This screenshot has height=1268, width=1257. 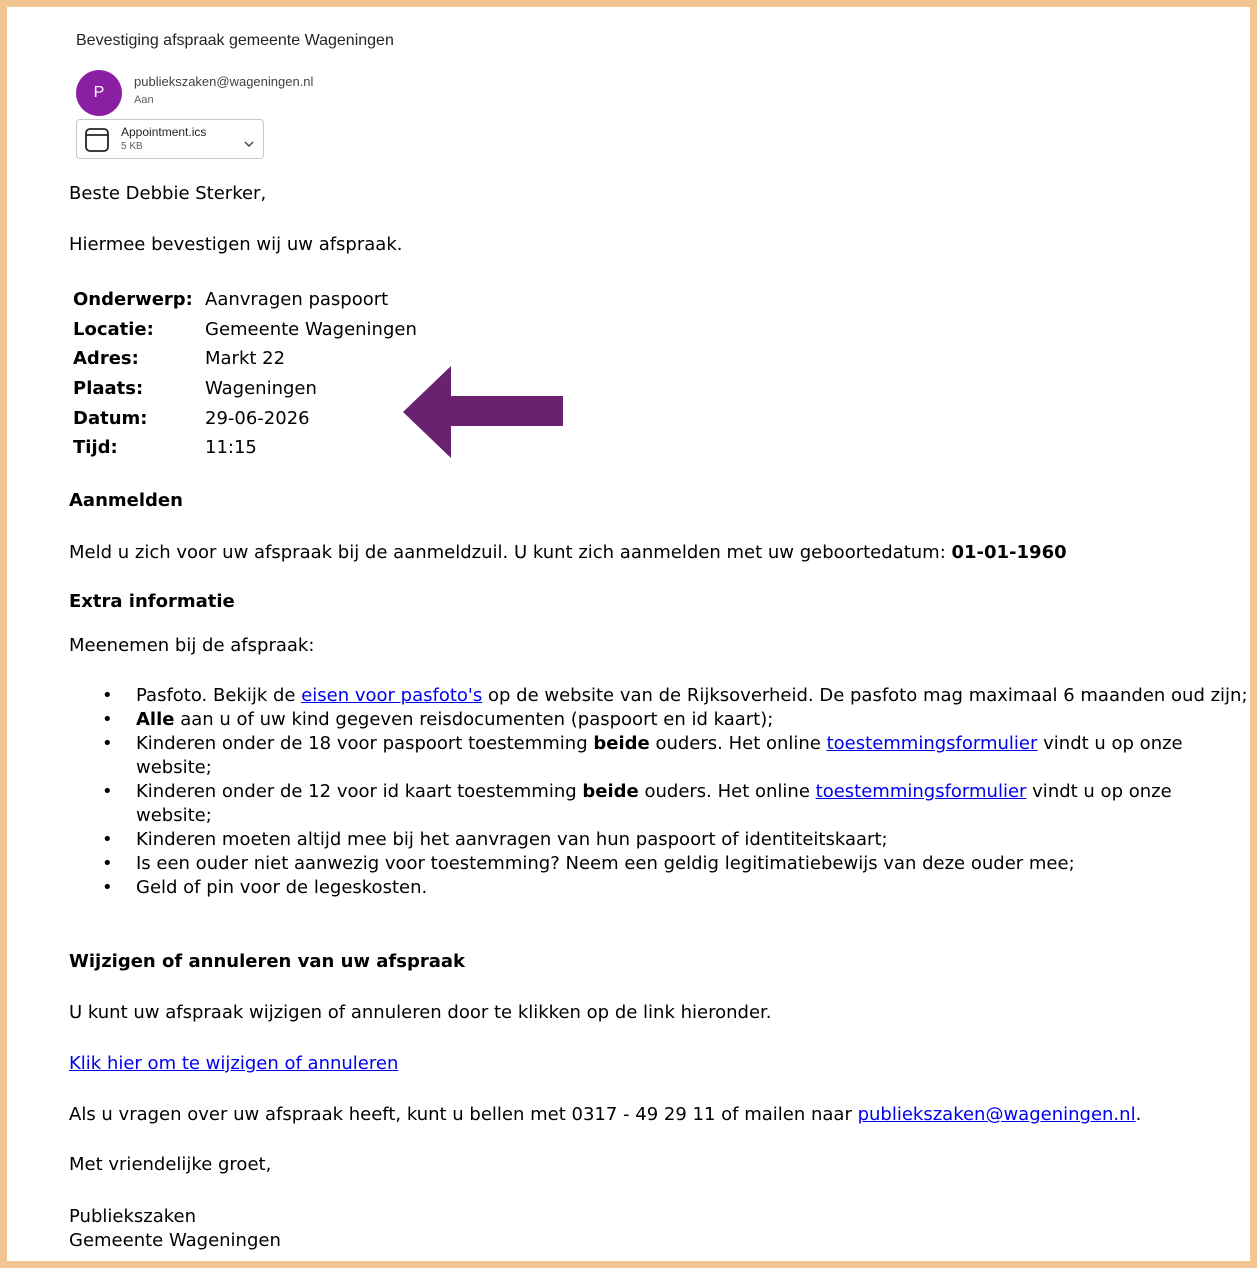 What do you see at coordinates (155, 719) in the screenshot?
I see `list-bold: Alle` at bounding box center [155, 719].